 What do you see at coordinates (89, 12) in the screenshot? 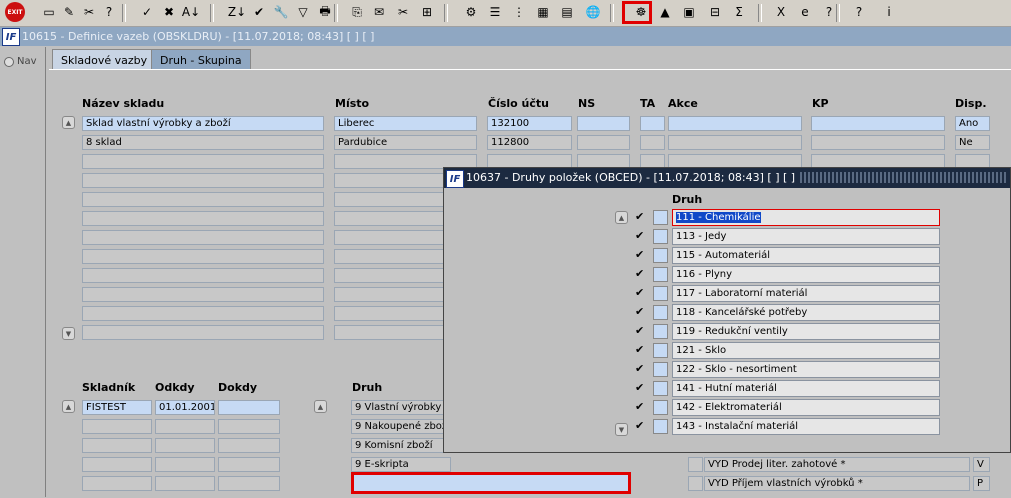
I see `tools-icon: ✂` at bounding box center [89, 12].